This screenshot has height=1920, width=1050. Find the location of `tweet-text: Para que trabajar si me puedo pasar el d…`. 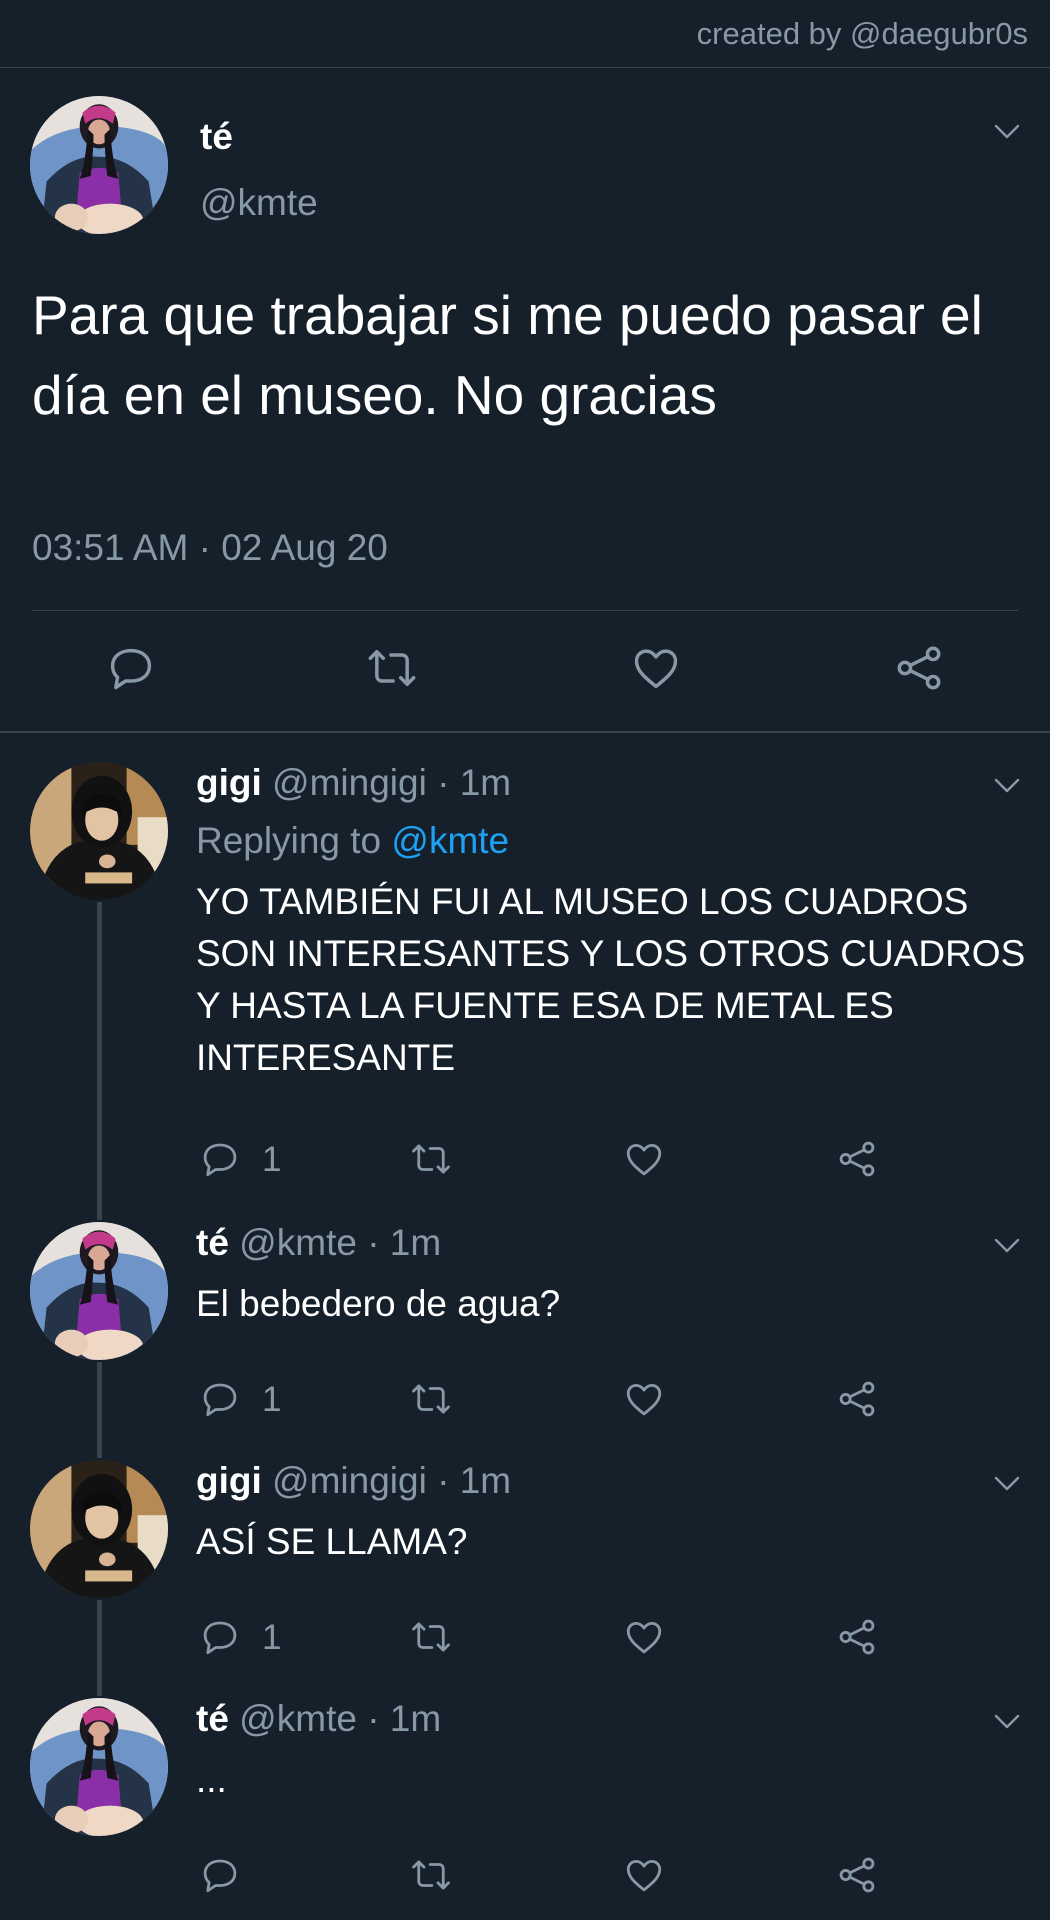

tweet-text: Para que trabajar si me puedo pasar el d… is located at coordinates (507, 355).